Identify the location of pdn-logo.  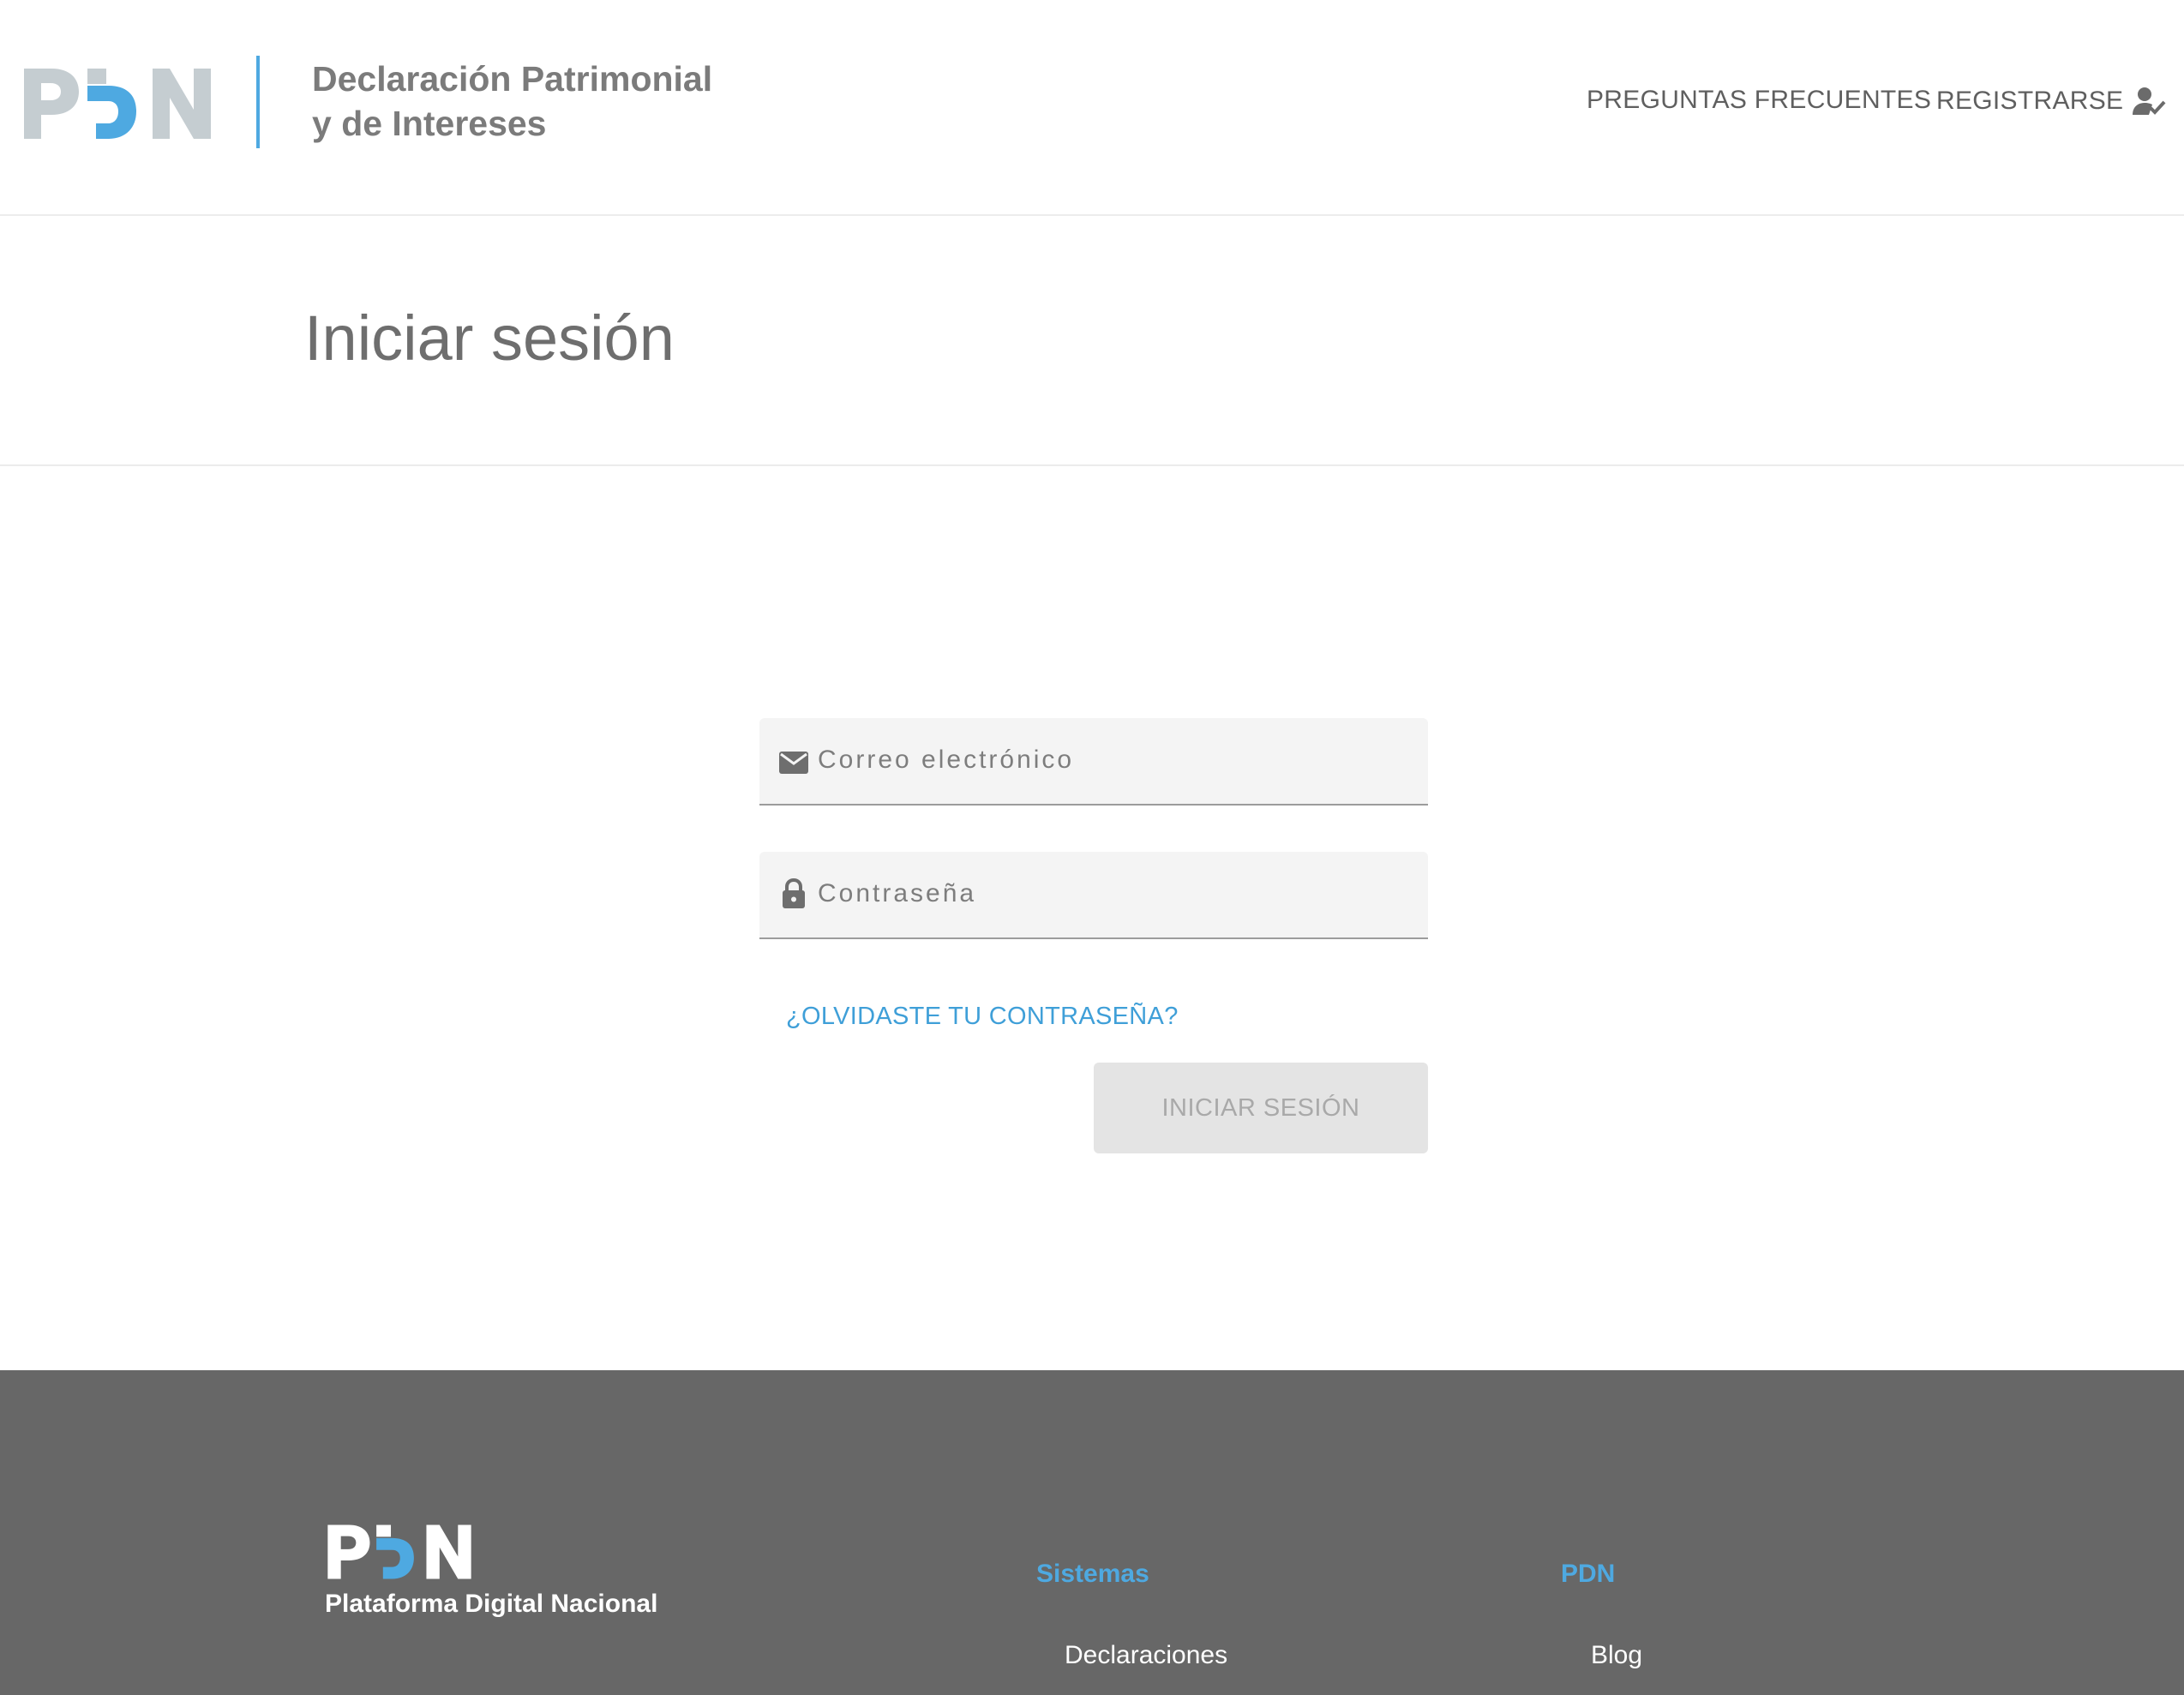
(117, 104).